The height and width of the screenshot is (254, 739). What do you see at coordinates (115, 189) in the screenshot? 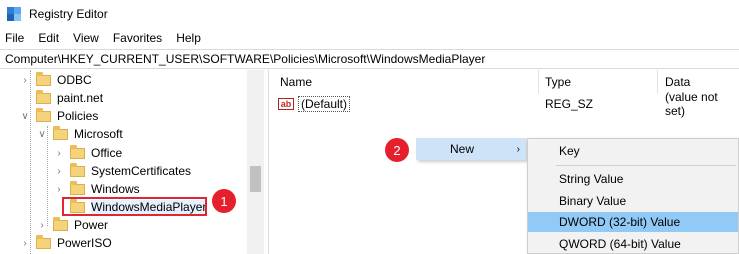
I see `tree-item-label: Windows` at bounding box center [115, 189].